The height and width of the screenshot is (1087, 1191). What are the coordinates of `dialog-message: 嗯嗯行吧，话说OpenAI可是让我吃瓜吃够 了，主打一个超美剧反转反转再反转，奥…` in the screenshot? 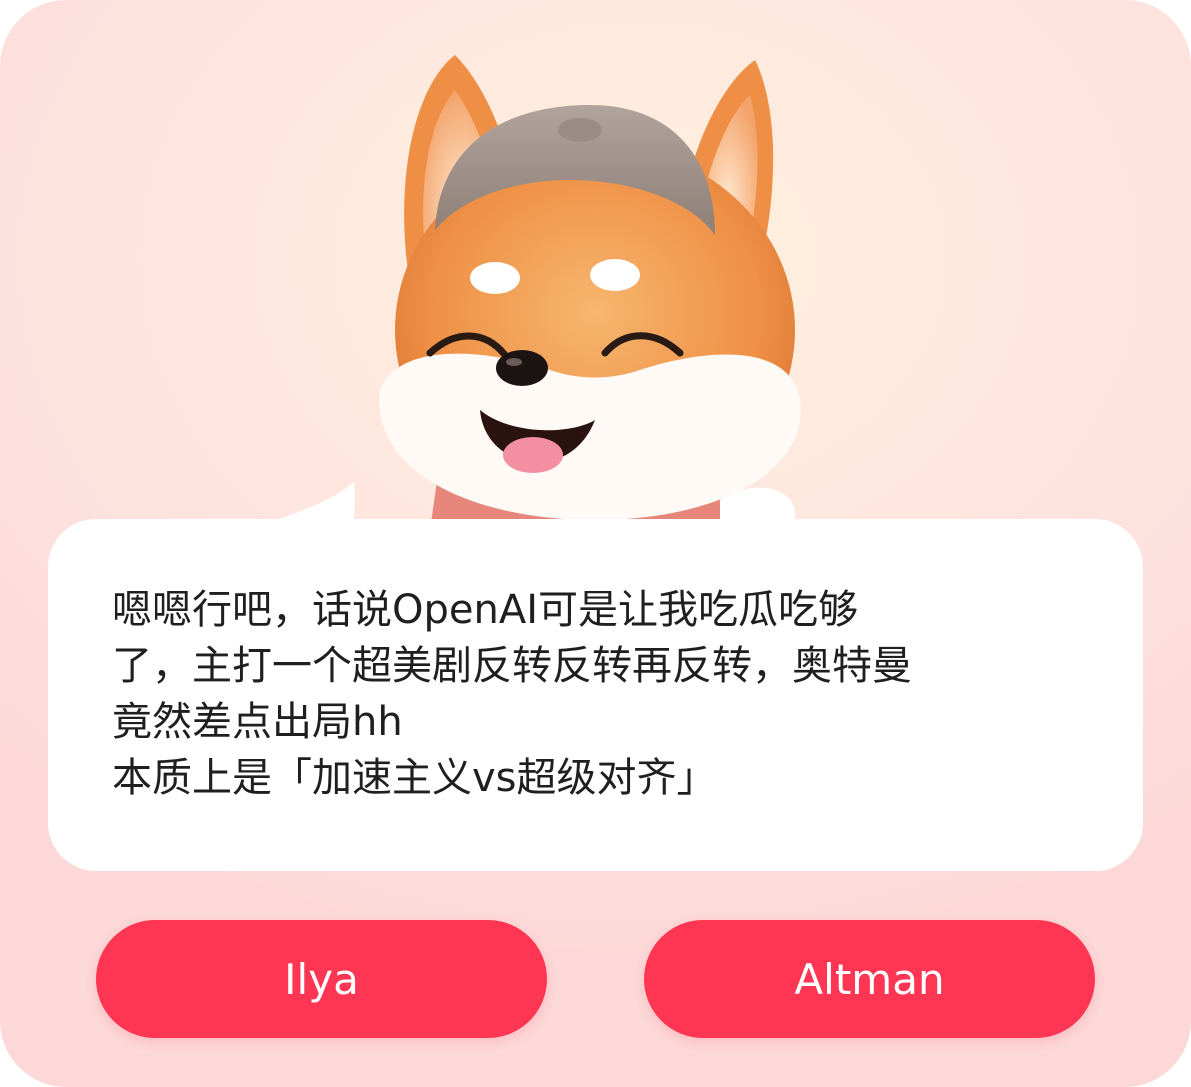 It's located at (512, 694).